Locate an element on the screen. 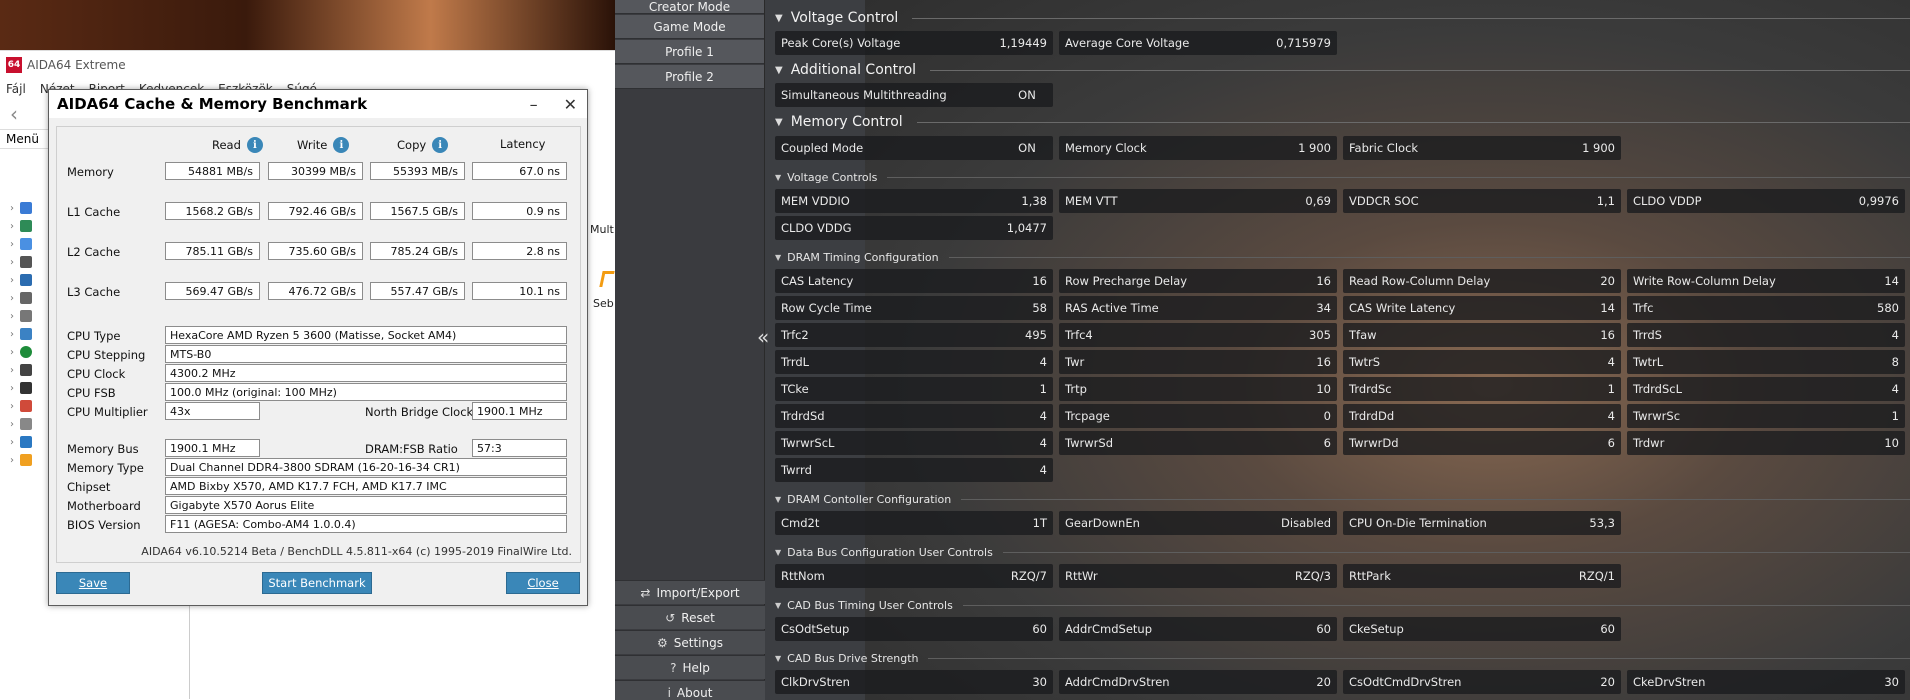 The height and width of the screenshot is (700, 1910). subsection-title: CAD Bus Timing User Controls is located at coordinates (870, 605).